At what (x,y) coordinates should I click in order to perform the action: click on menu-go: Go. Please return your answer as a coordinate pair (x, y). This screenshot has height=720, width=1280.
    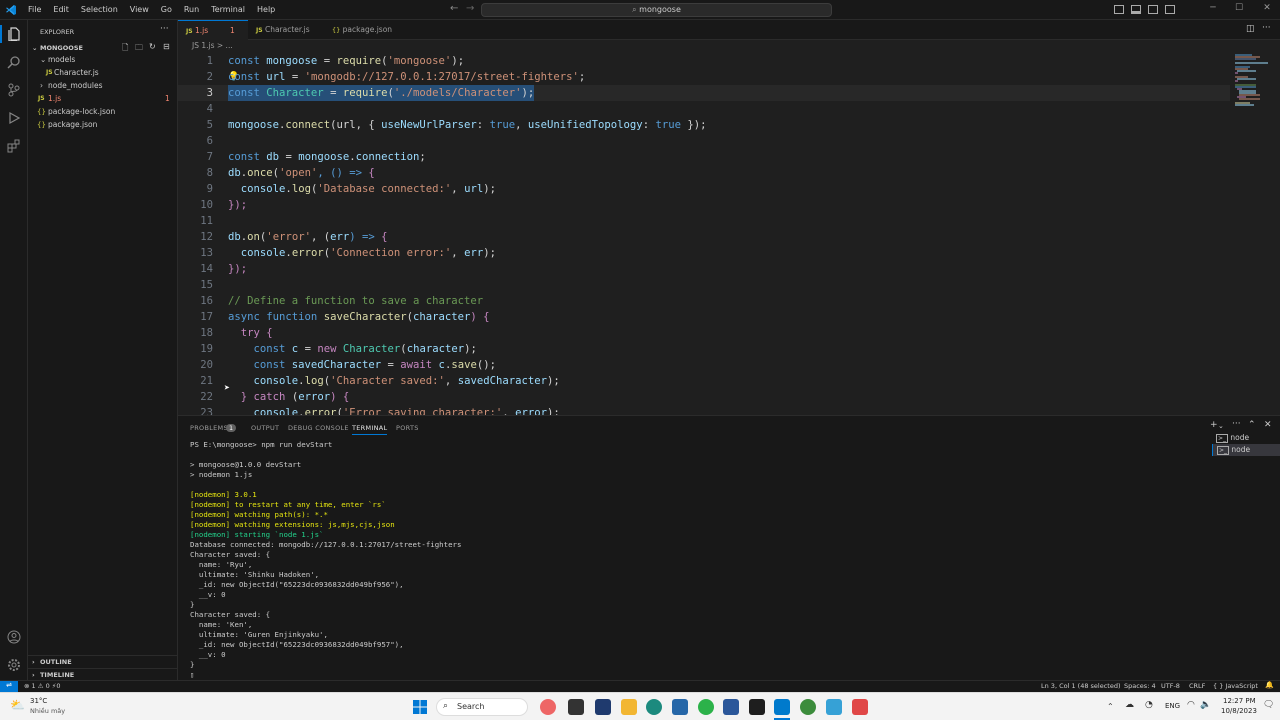
    Looking at the image, I should click on (166, 10).